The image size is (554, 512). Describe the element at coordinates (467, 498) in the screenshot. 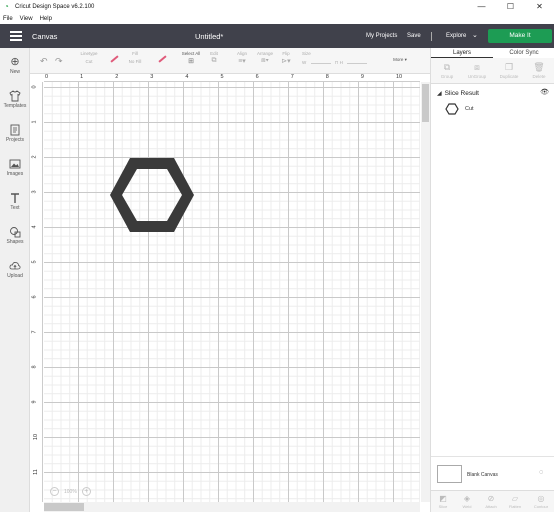

I see `weld-icon: ◈` at that location.